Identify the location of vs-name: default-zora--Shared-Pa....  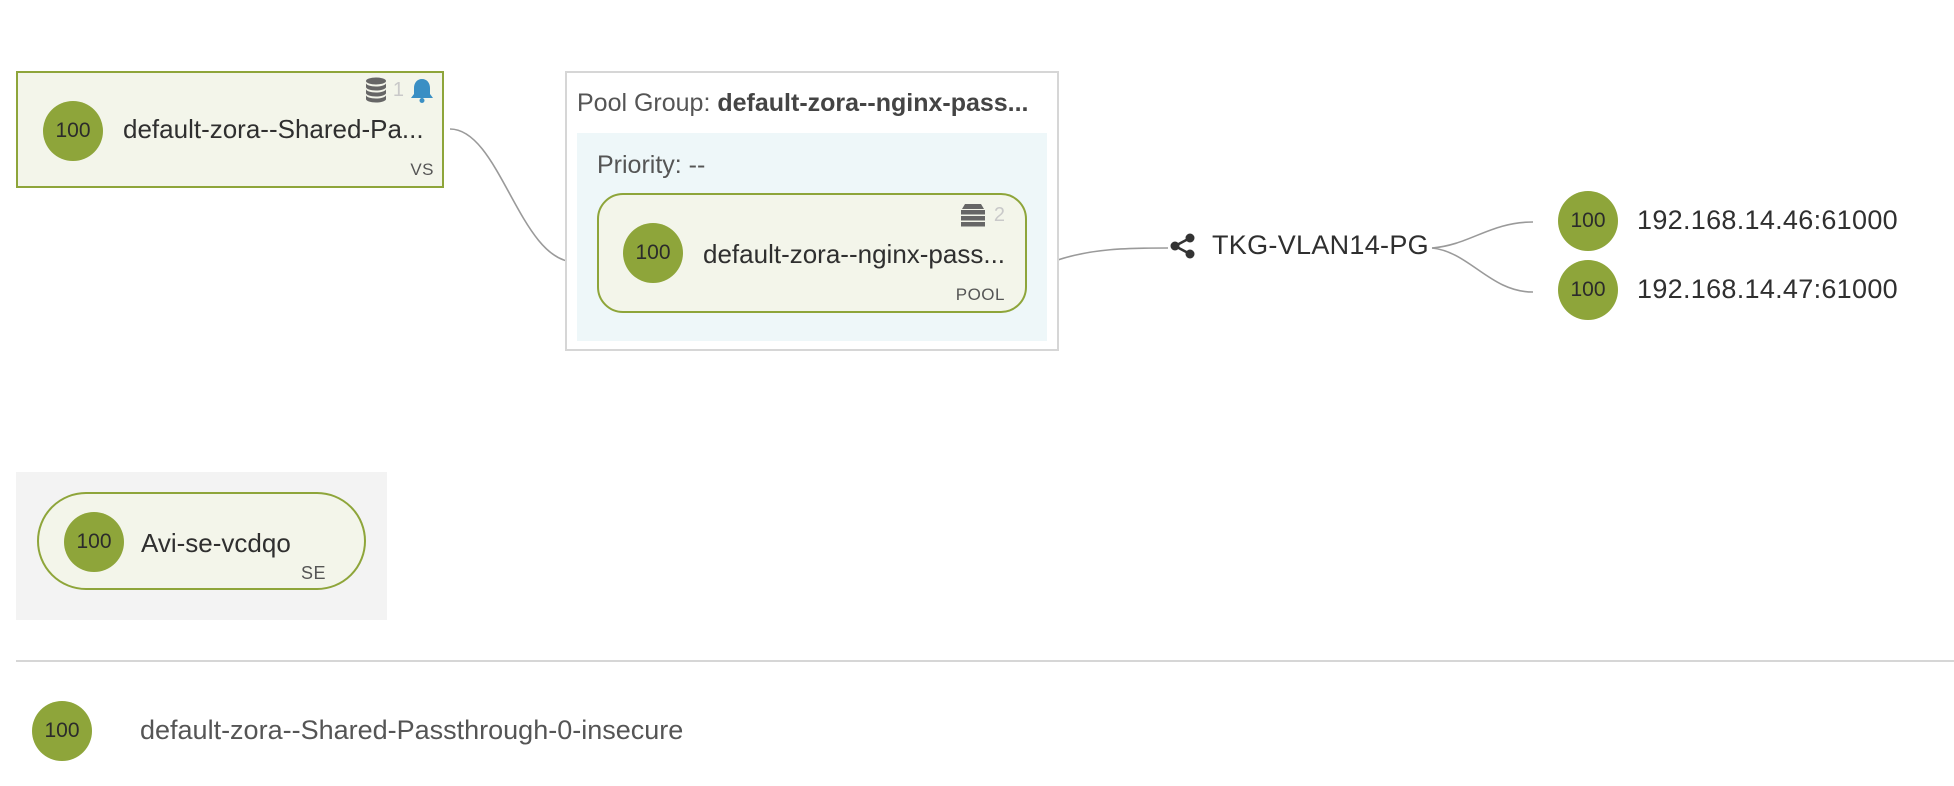
(273, 129).